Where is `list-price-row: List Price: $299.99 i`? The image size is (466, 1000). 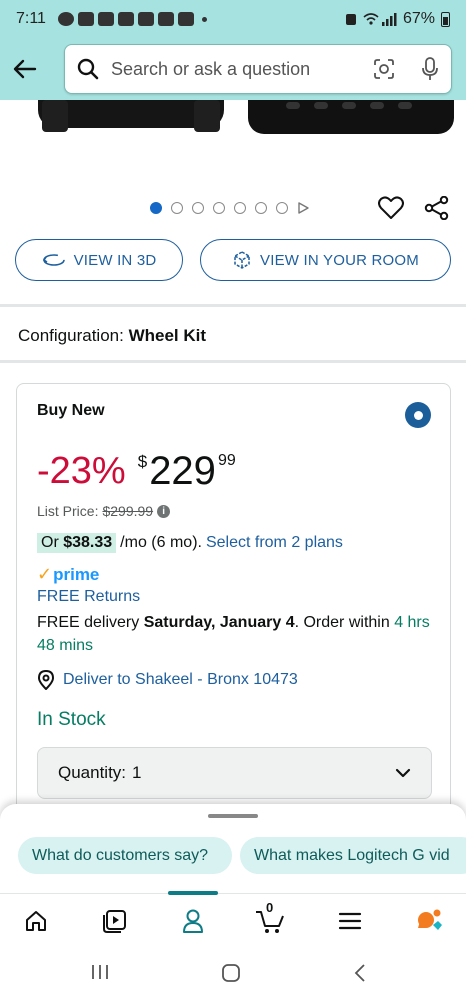 list-price-row: List Price: $299.99 i is located at coordinates (104, 511).